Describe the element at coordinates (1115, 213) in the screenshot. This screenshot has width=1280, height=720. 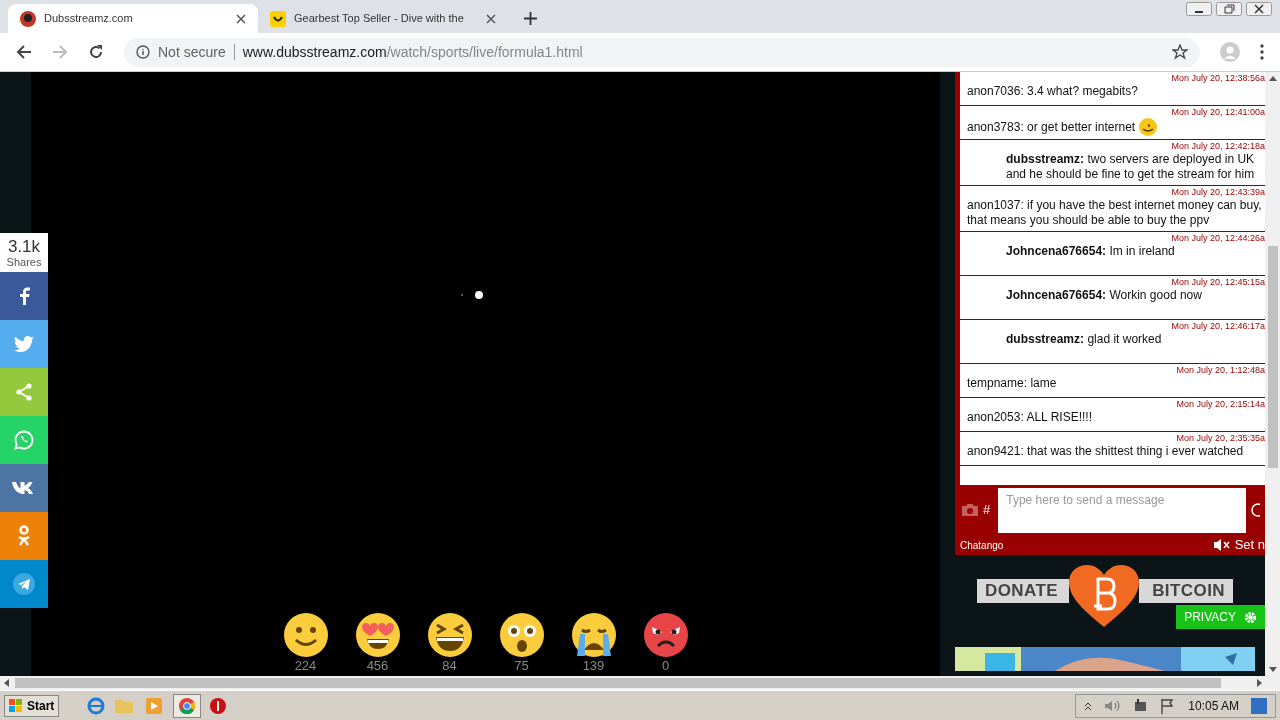
I see `message-text: anon1037: if you have the best internet money can buy, that means you should be able to buy the ppv` at that location.